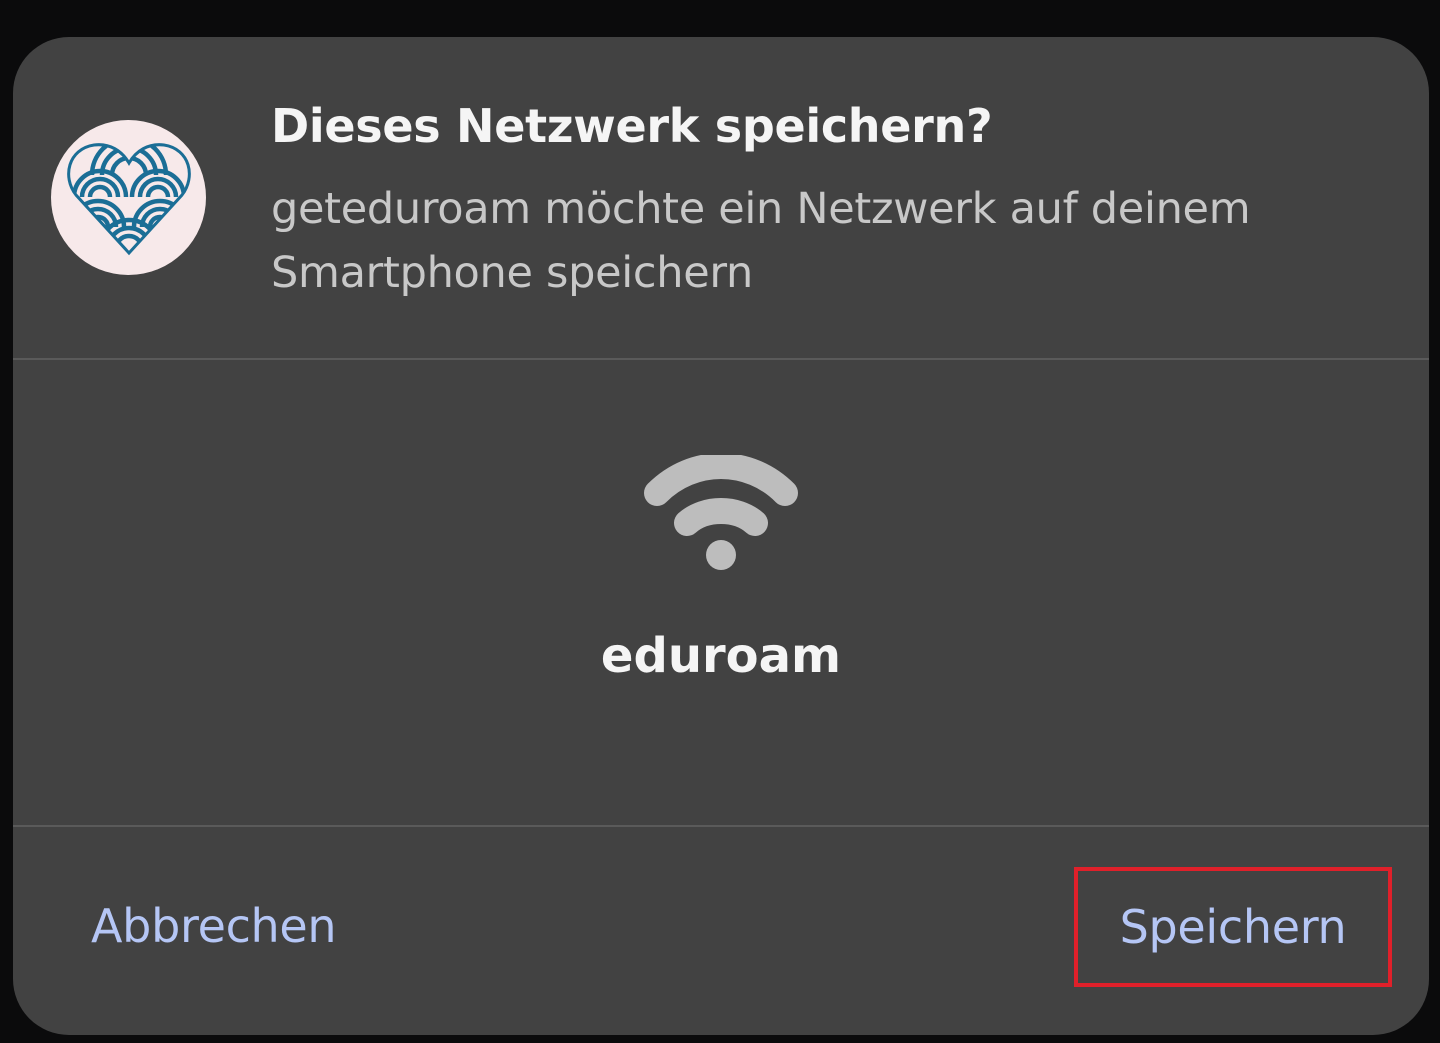  Describe the element at coordinates (721, 512) in the screenshot. I see `wifi-icon` at that location.